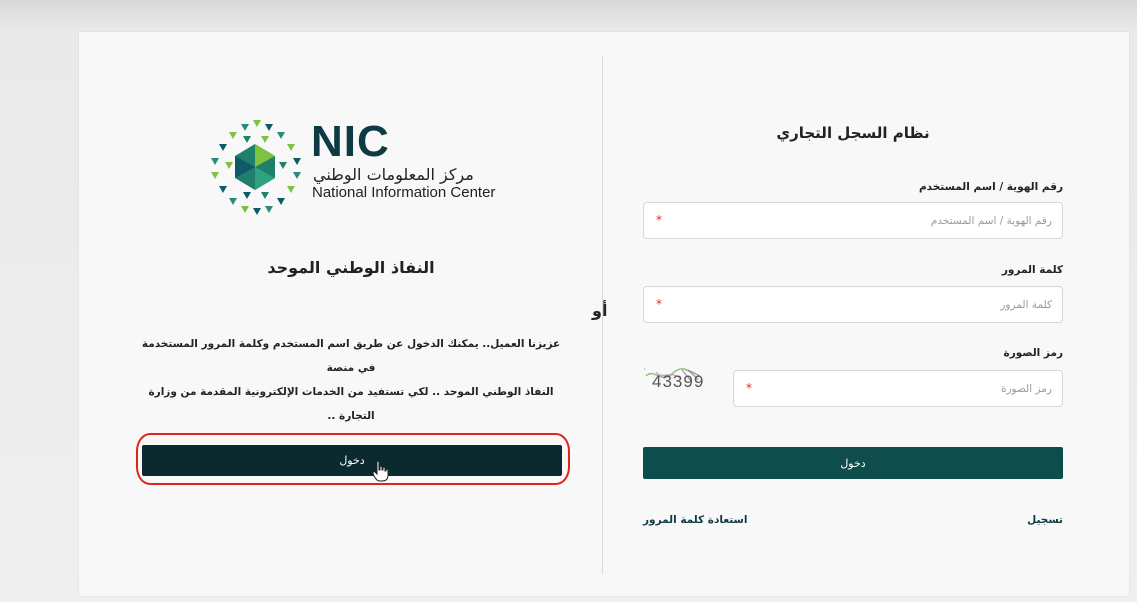 Image resolution: width=1137 pixels, height=602 pixels. I want to click on captcha-image: ' 43399, so click(684, 381).